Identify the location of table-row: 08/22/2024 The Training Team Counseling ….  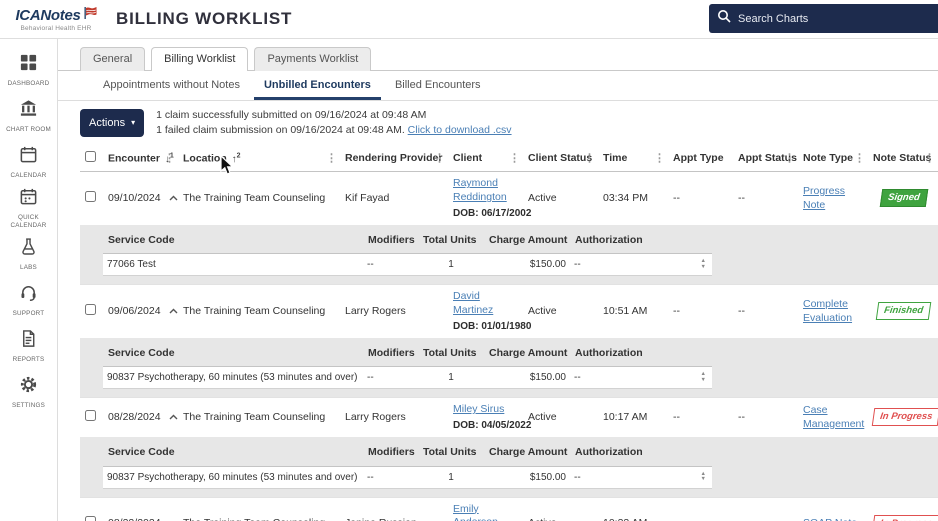
(509, 508).